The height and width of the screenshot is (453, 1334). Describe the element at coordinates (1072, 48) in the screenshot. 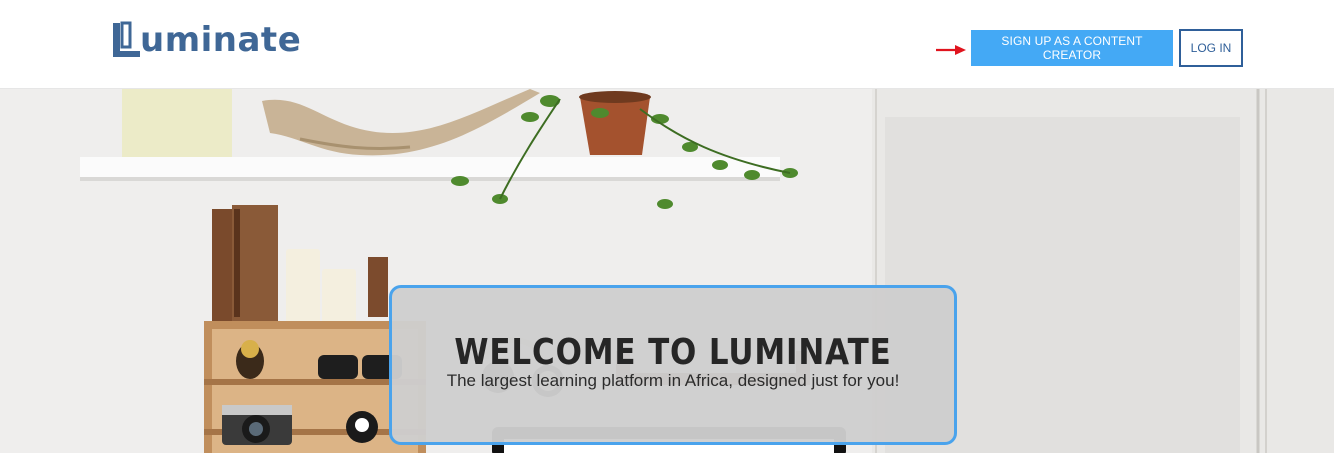

I see `signup-content-creator-button: SIGN UP AS A CONTENT CREATOR` at that location.